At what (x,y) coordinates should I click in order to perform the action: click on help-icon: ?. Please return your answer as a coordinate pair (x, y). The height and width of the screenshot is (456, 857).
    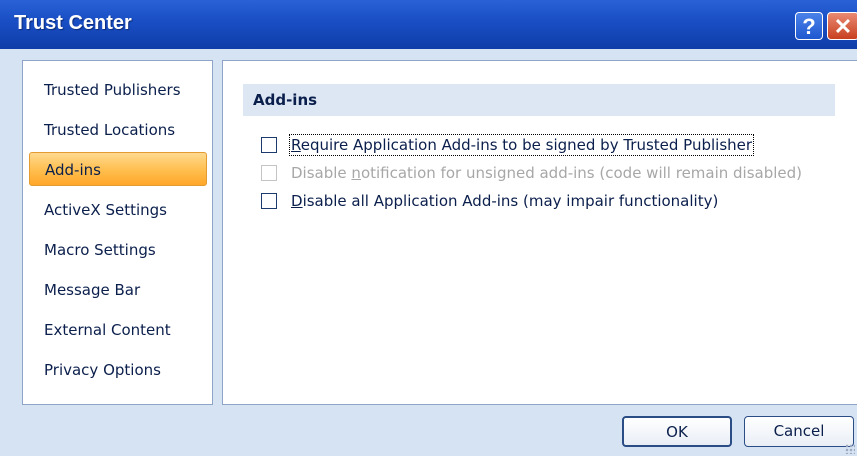
    Looking at the image, I should click on (809, 26).